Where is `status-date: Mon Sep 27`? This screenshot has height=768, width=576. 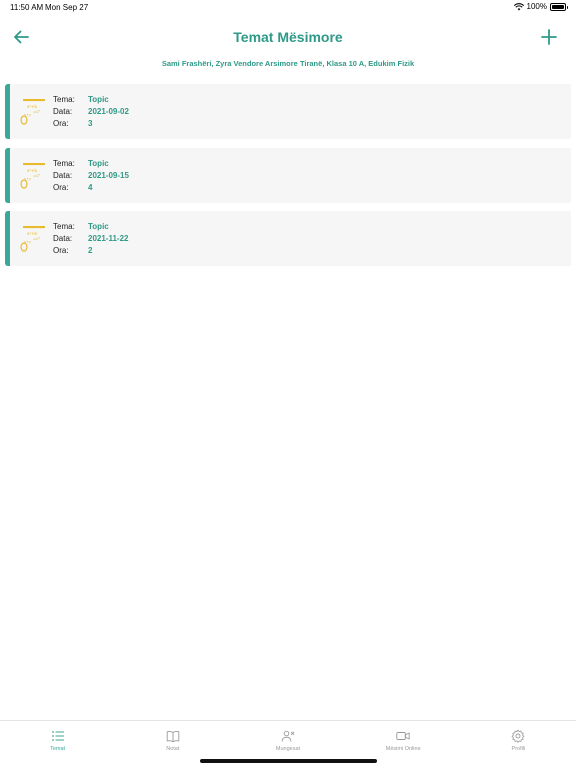 status-date: Mon Sep 27 is located at coordinates (67, 7).